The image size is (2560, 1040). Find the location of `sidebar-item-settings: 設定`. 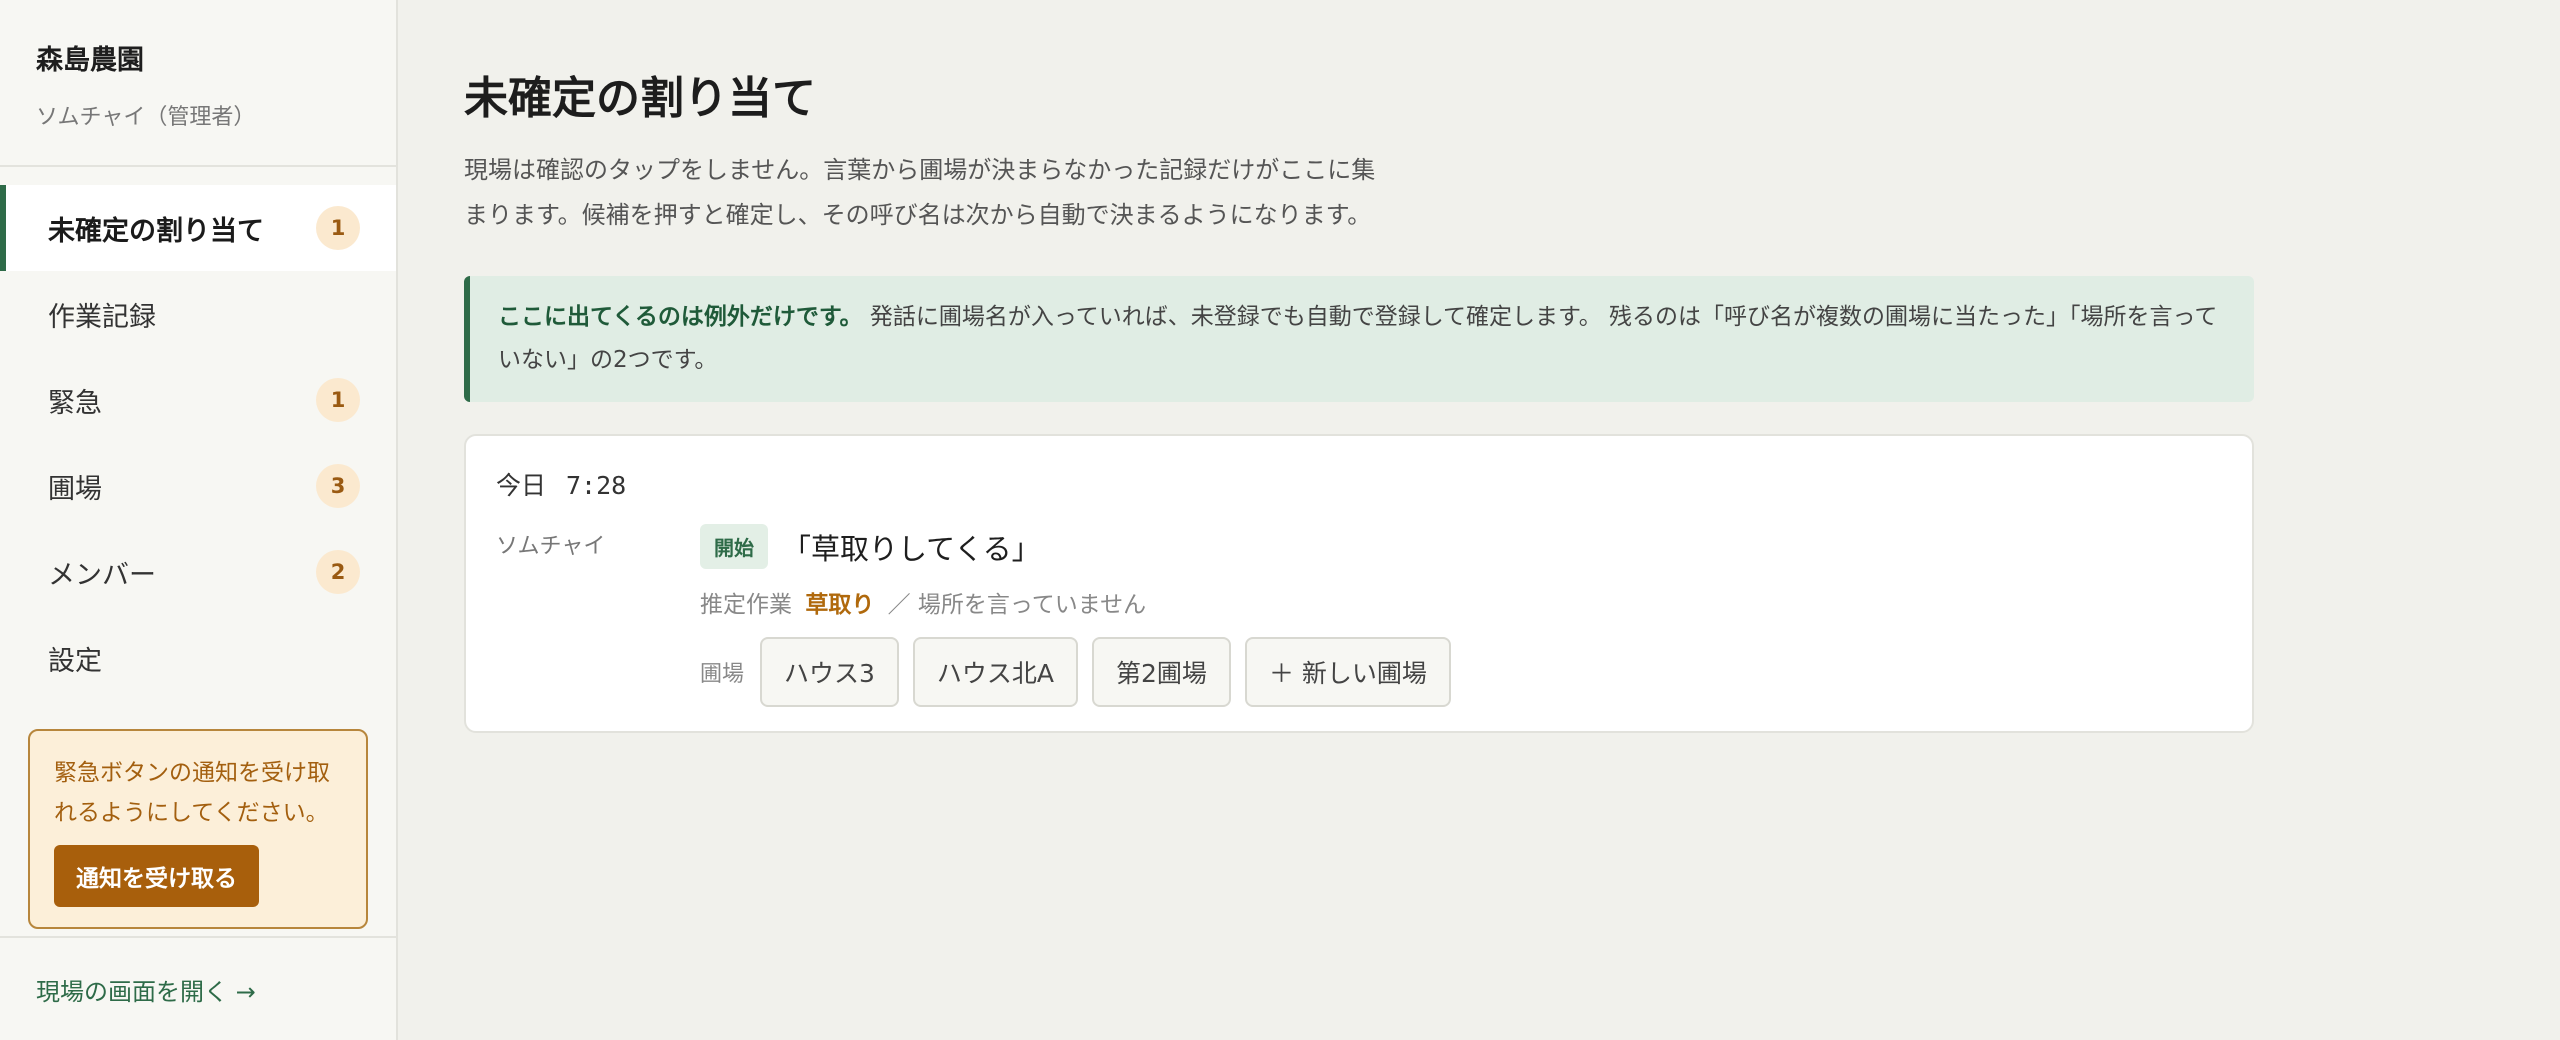

sidebar-item-settings: 設定 is located at coordinates (198, 658).